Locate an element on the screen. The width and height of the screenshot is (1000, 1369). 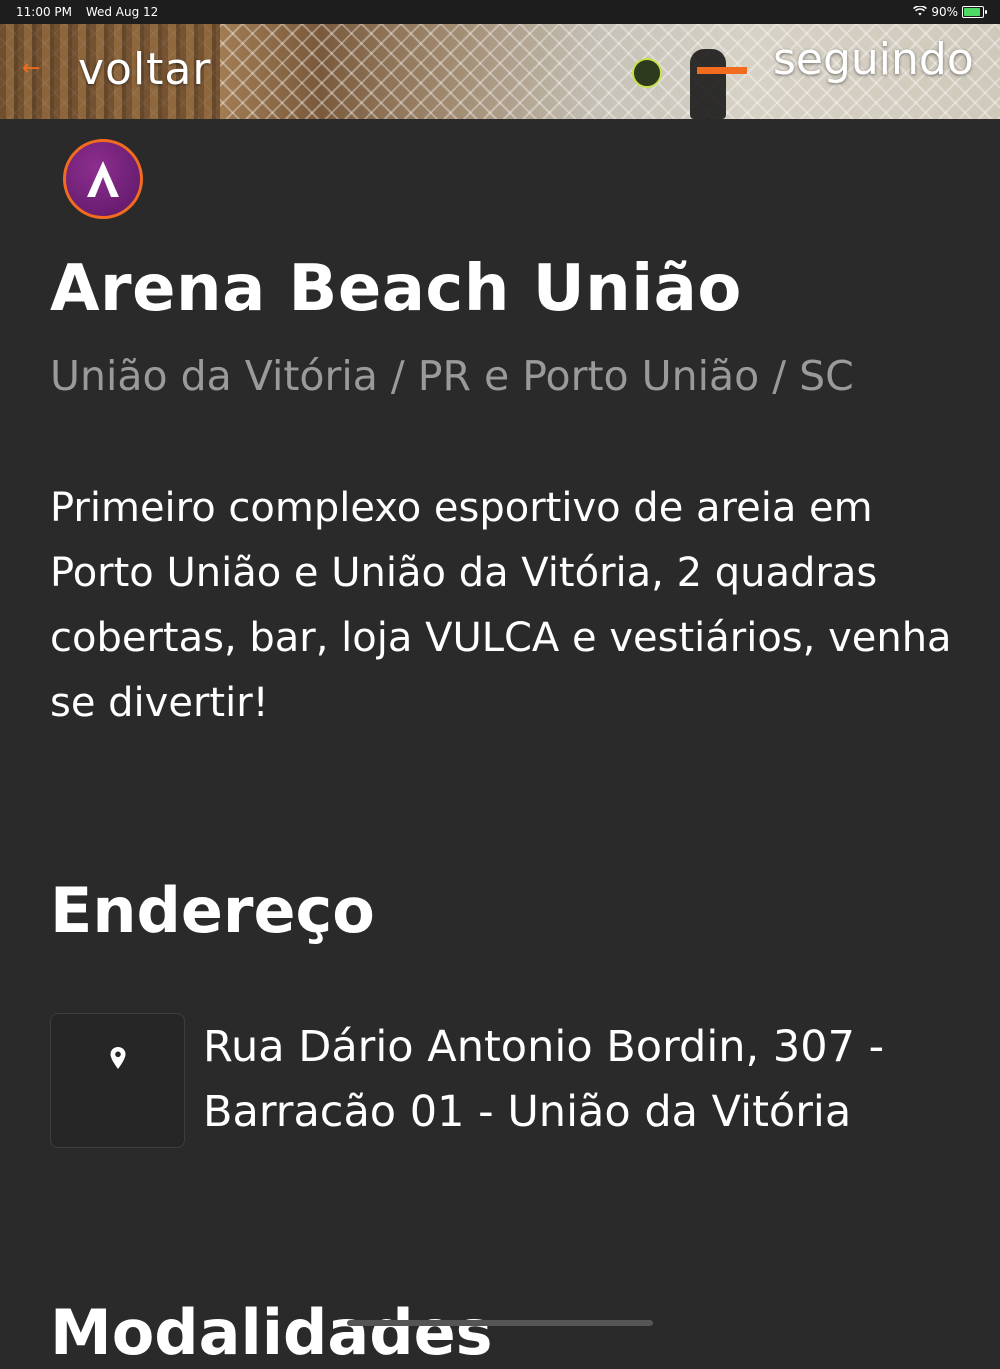
follow-indicator is located at coordinates (722, 70).